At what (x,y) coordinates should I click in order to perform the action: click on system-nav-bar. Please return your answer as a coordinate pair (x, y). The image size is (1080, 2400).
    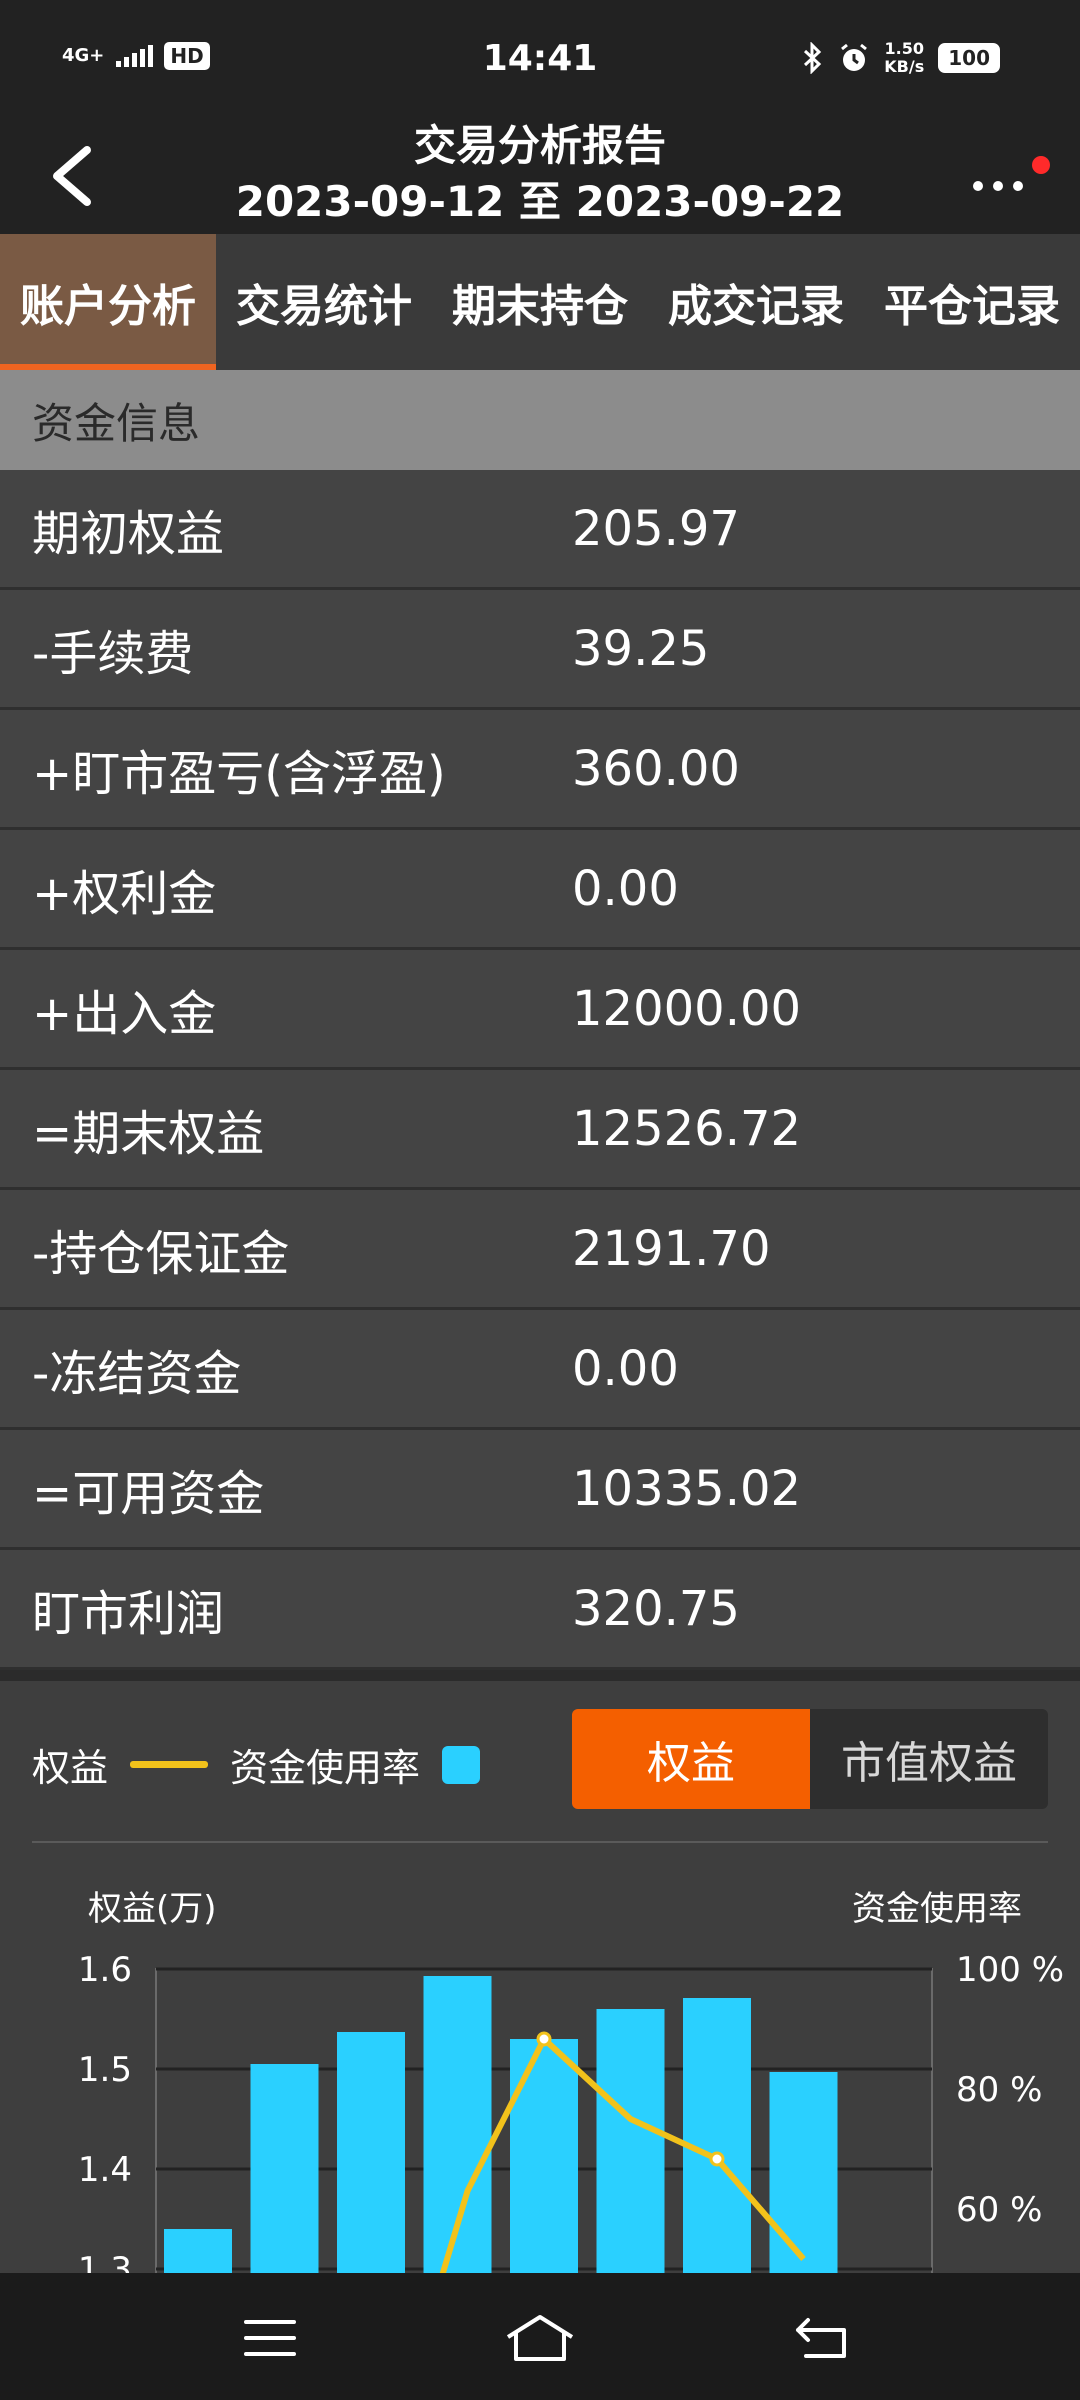
    Looking at the image, I should click on (540, 2336).